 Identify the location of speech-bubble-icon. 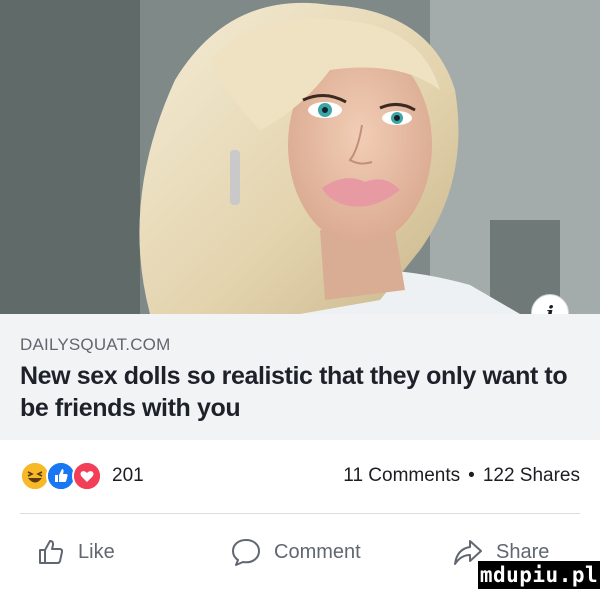
(246, 552).